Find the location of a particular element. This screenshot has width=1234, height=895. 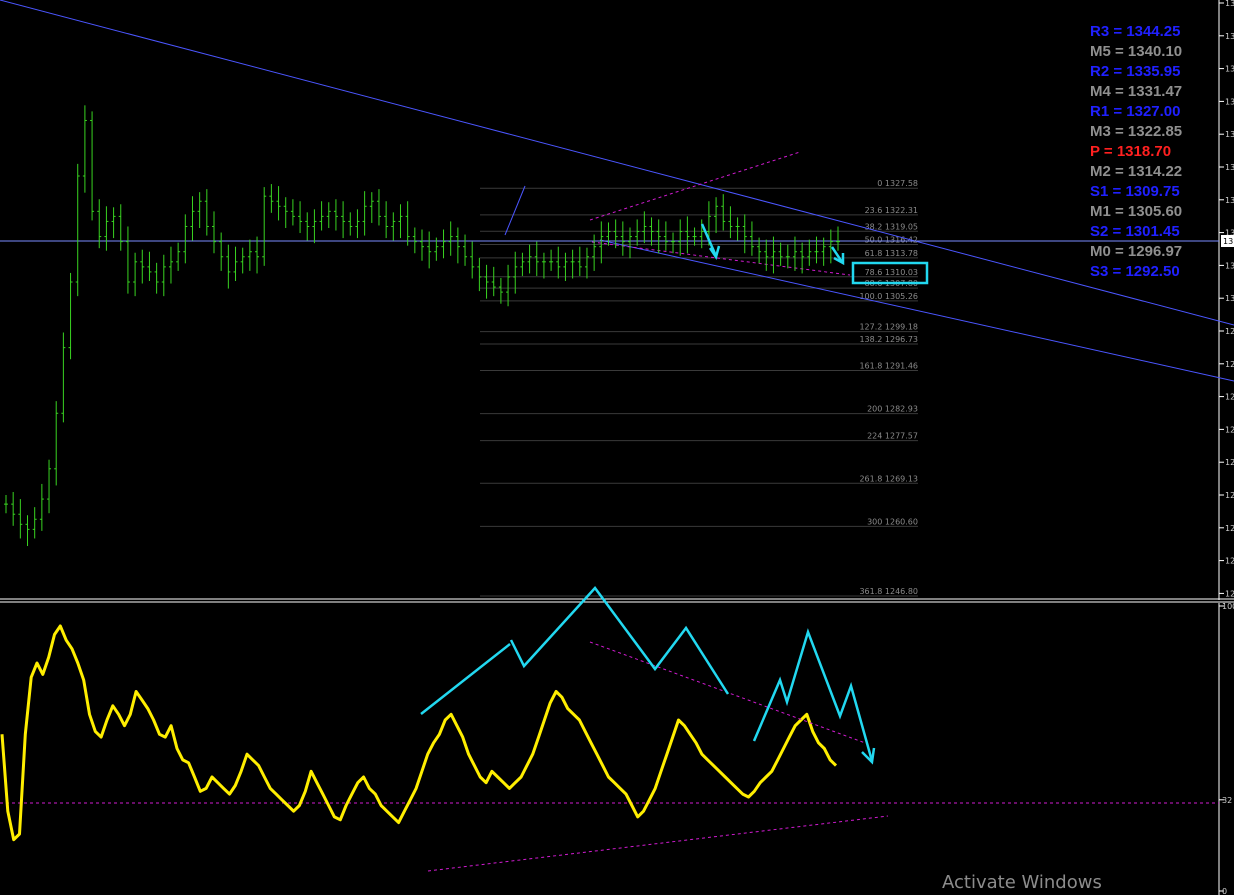

pivot-level-5: M3 = 1322.85 is located at coordinates (1136, 131).